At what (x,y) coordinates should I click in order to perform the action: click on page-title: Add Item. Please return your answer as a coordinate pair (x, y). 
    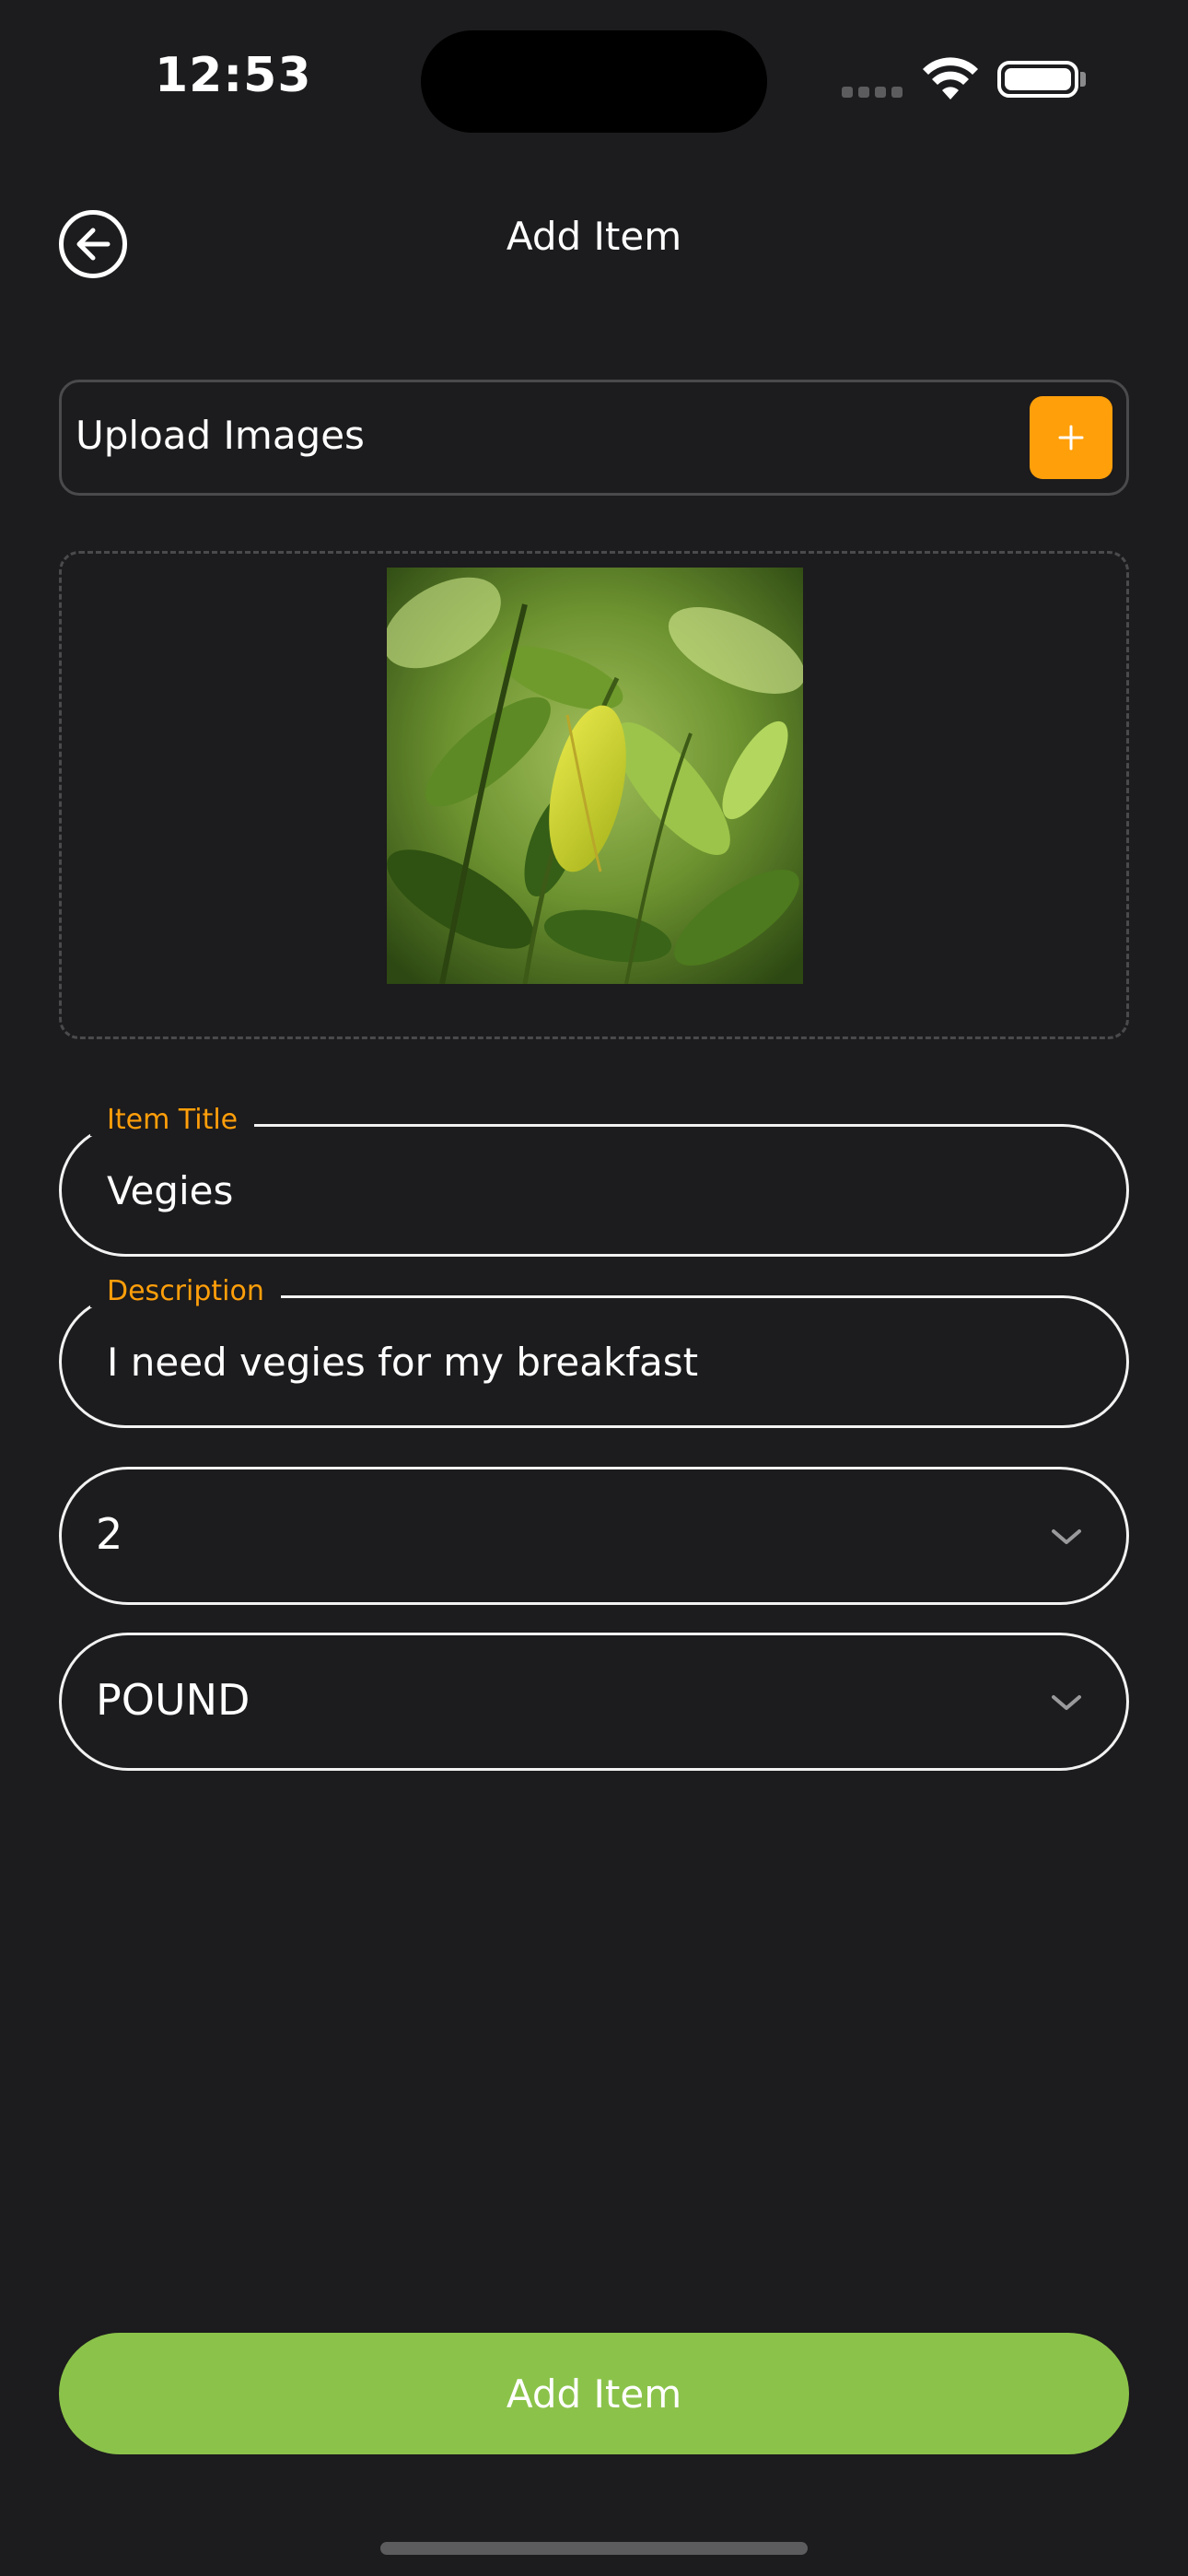
    Looking at the image, I should click on (594, 236).